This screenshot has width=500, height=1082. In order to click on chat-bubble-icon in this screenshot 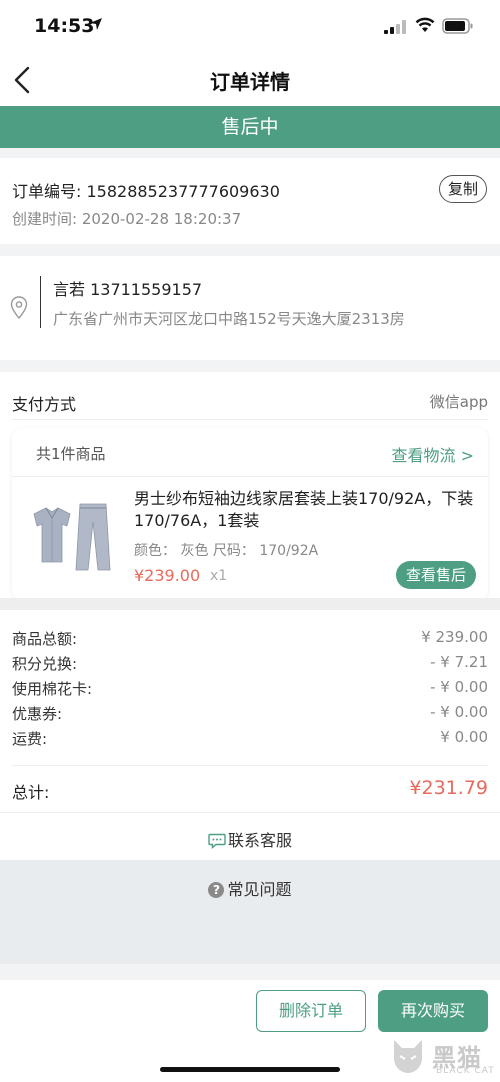, I will do `click(217, 841)`.